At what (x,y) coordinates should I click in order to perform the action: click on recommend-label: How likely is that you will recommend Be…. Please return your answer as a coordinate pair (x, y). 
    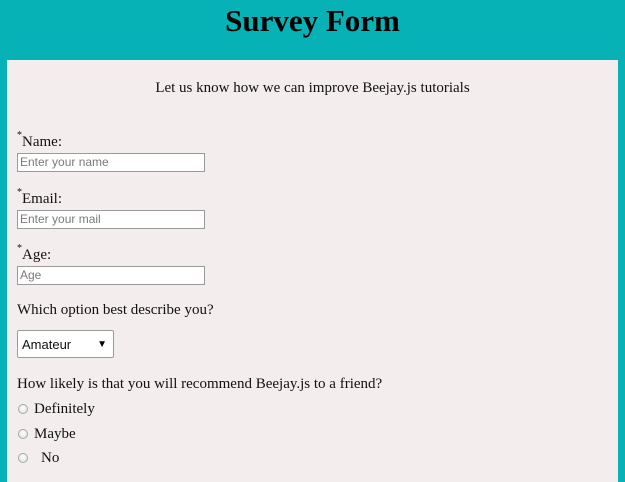
    Looking at the image, I should click on (200, 384).